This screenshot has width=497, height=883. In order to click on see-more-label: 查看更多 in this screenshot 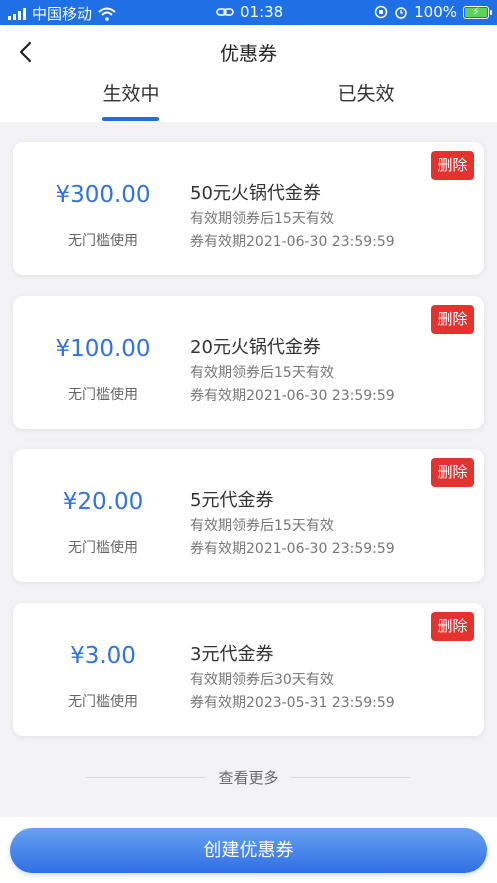, I will do `click(248, 778)`.